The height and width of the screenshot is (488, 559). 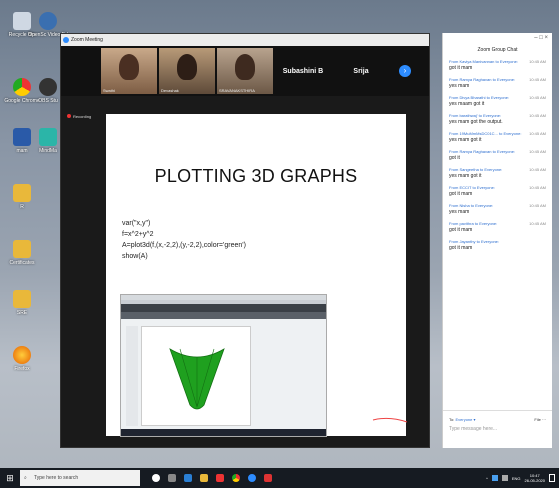 I want to click on window-controls: – □ ×, so click(x=541, y=38).